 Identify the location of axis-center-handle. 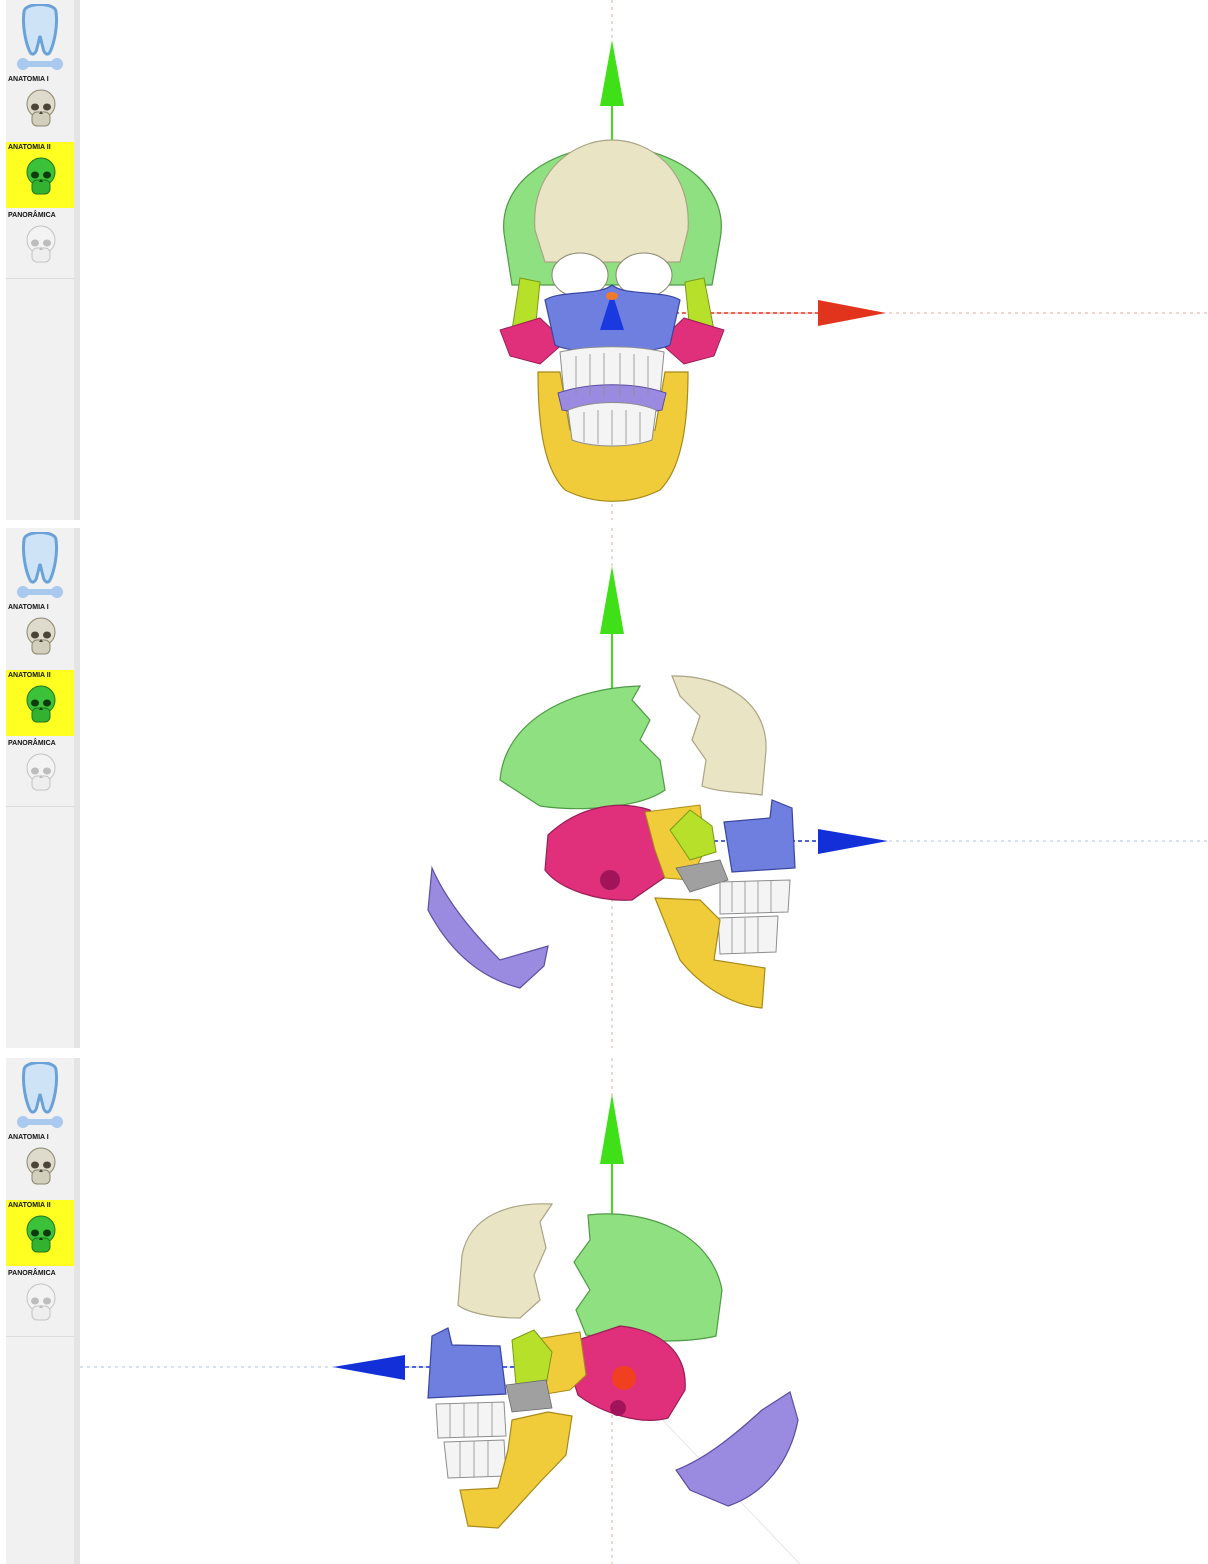
(624, 1378).